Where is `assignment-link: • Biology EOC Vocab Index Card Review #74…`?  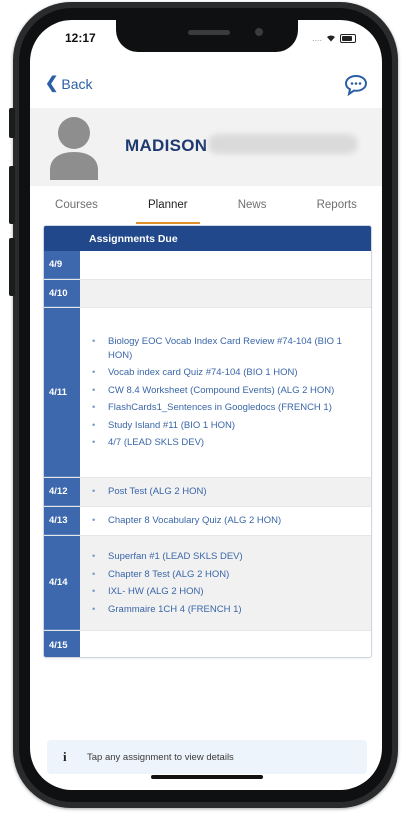 assignment-link: • Biology EOC Vocab Index Card Review #74… is located at coordinates (231, 348).